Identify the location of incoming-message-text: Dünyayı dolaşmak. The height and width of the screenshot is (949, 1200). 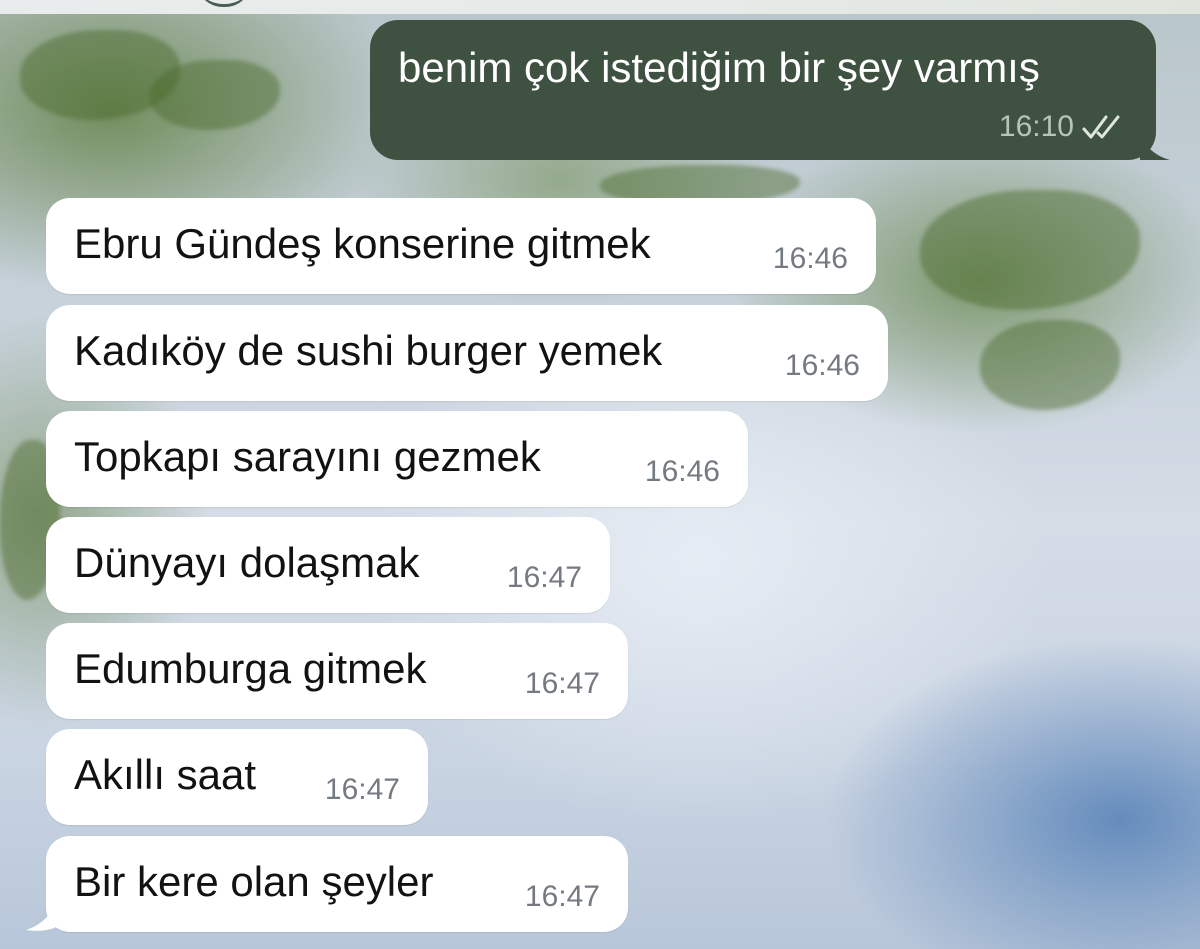
(247, 562).